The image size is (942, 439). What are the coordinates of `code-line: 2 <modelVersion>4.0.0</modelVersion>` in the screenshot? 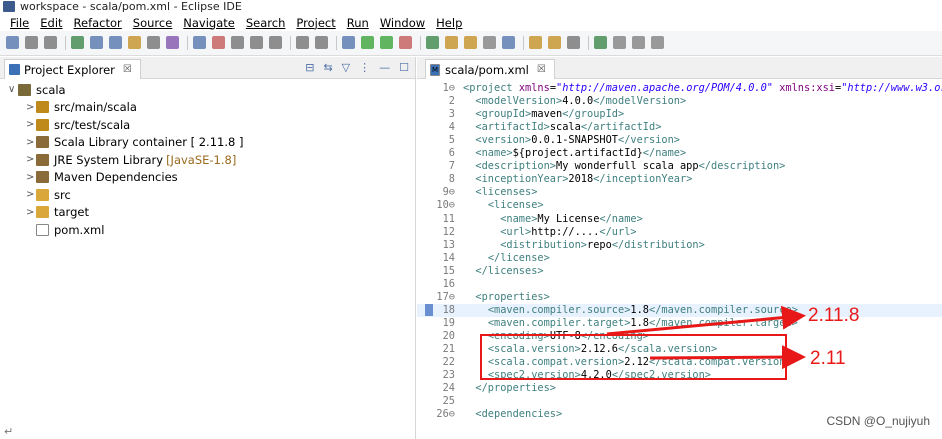 It's located at (679, 101).